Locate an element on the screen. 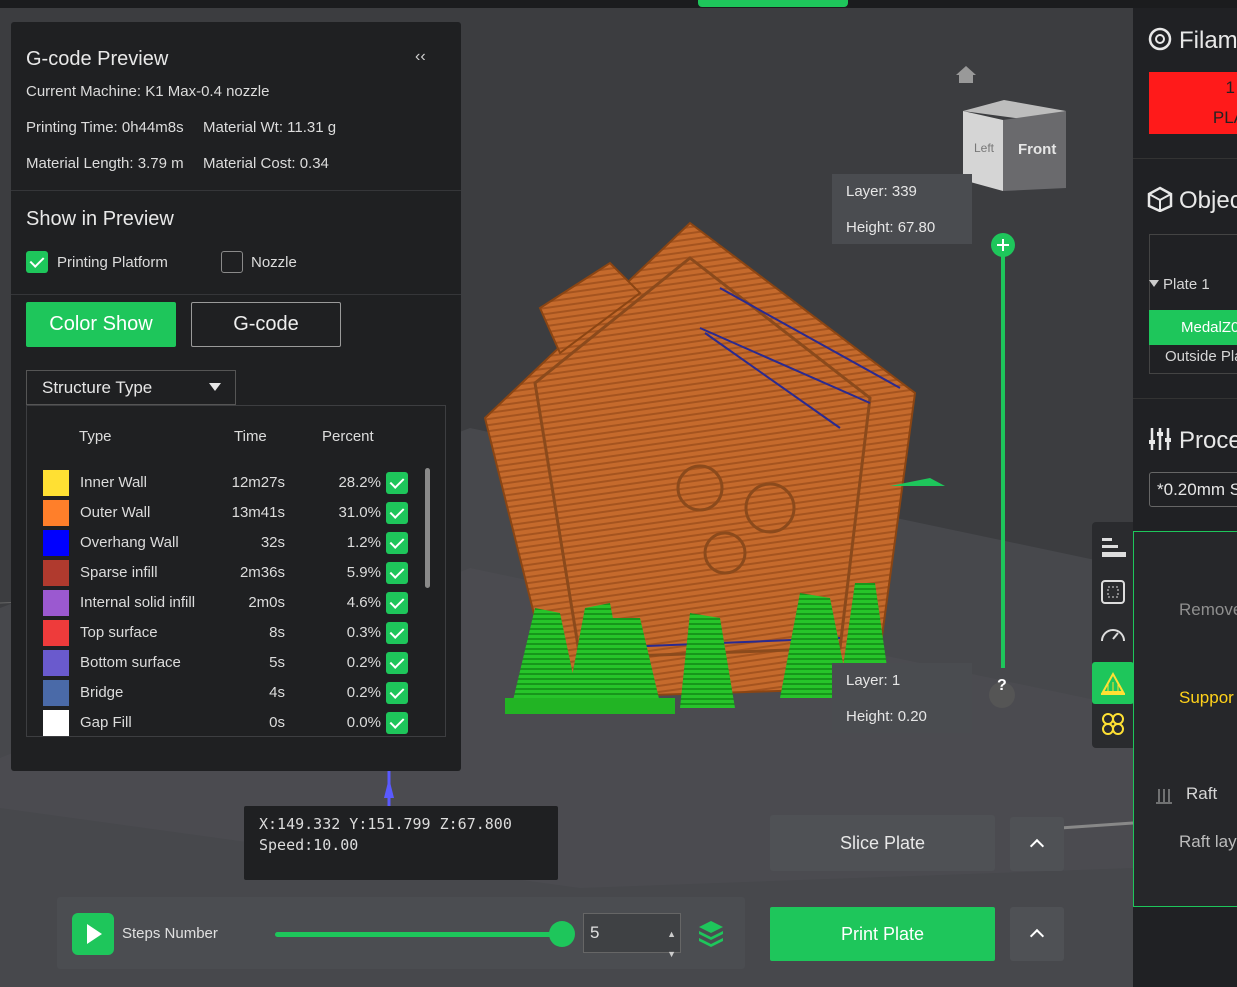  objects-title: Objec is located at coordinates (1208, 200).